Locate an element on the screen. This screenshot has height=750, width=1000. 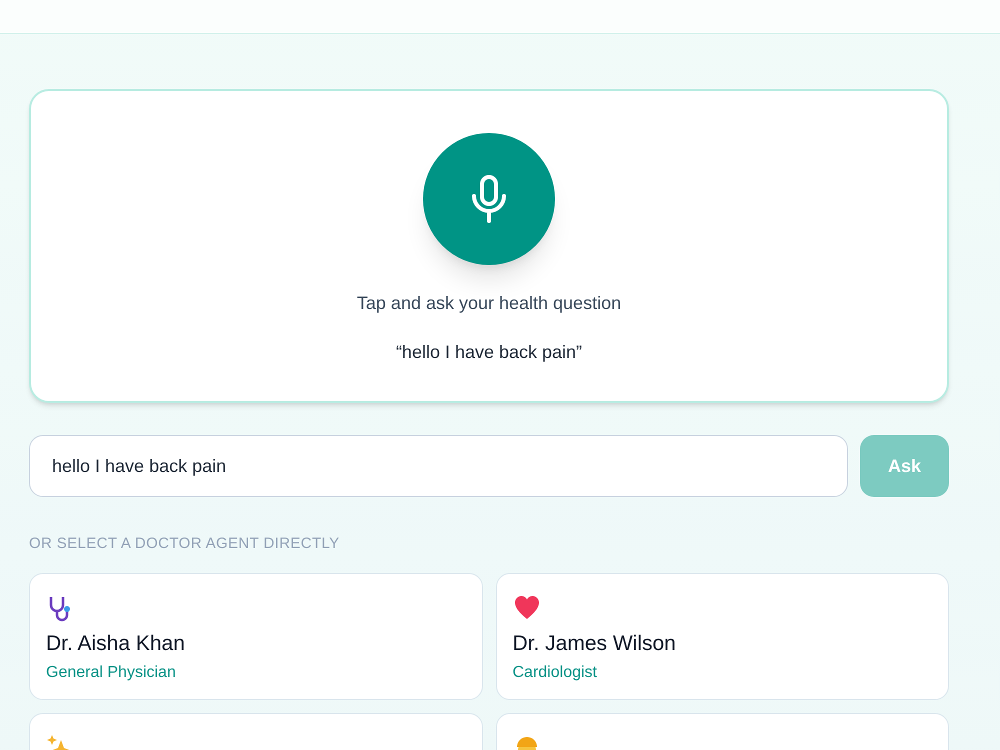
section-label: OR SELECT A DOCTOR AGENT DIRECTLY is located at coordinates (185, 544).